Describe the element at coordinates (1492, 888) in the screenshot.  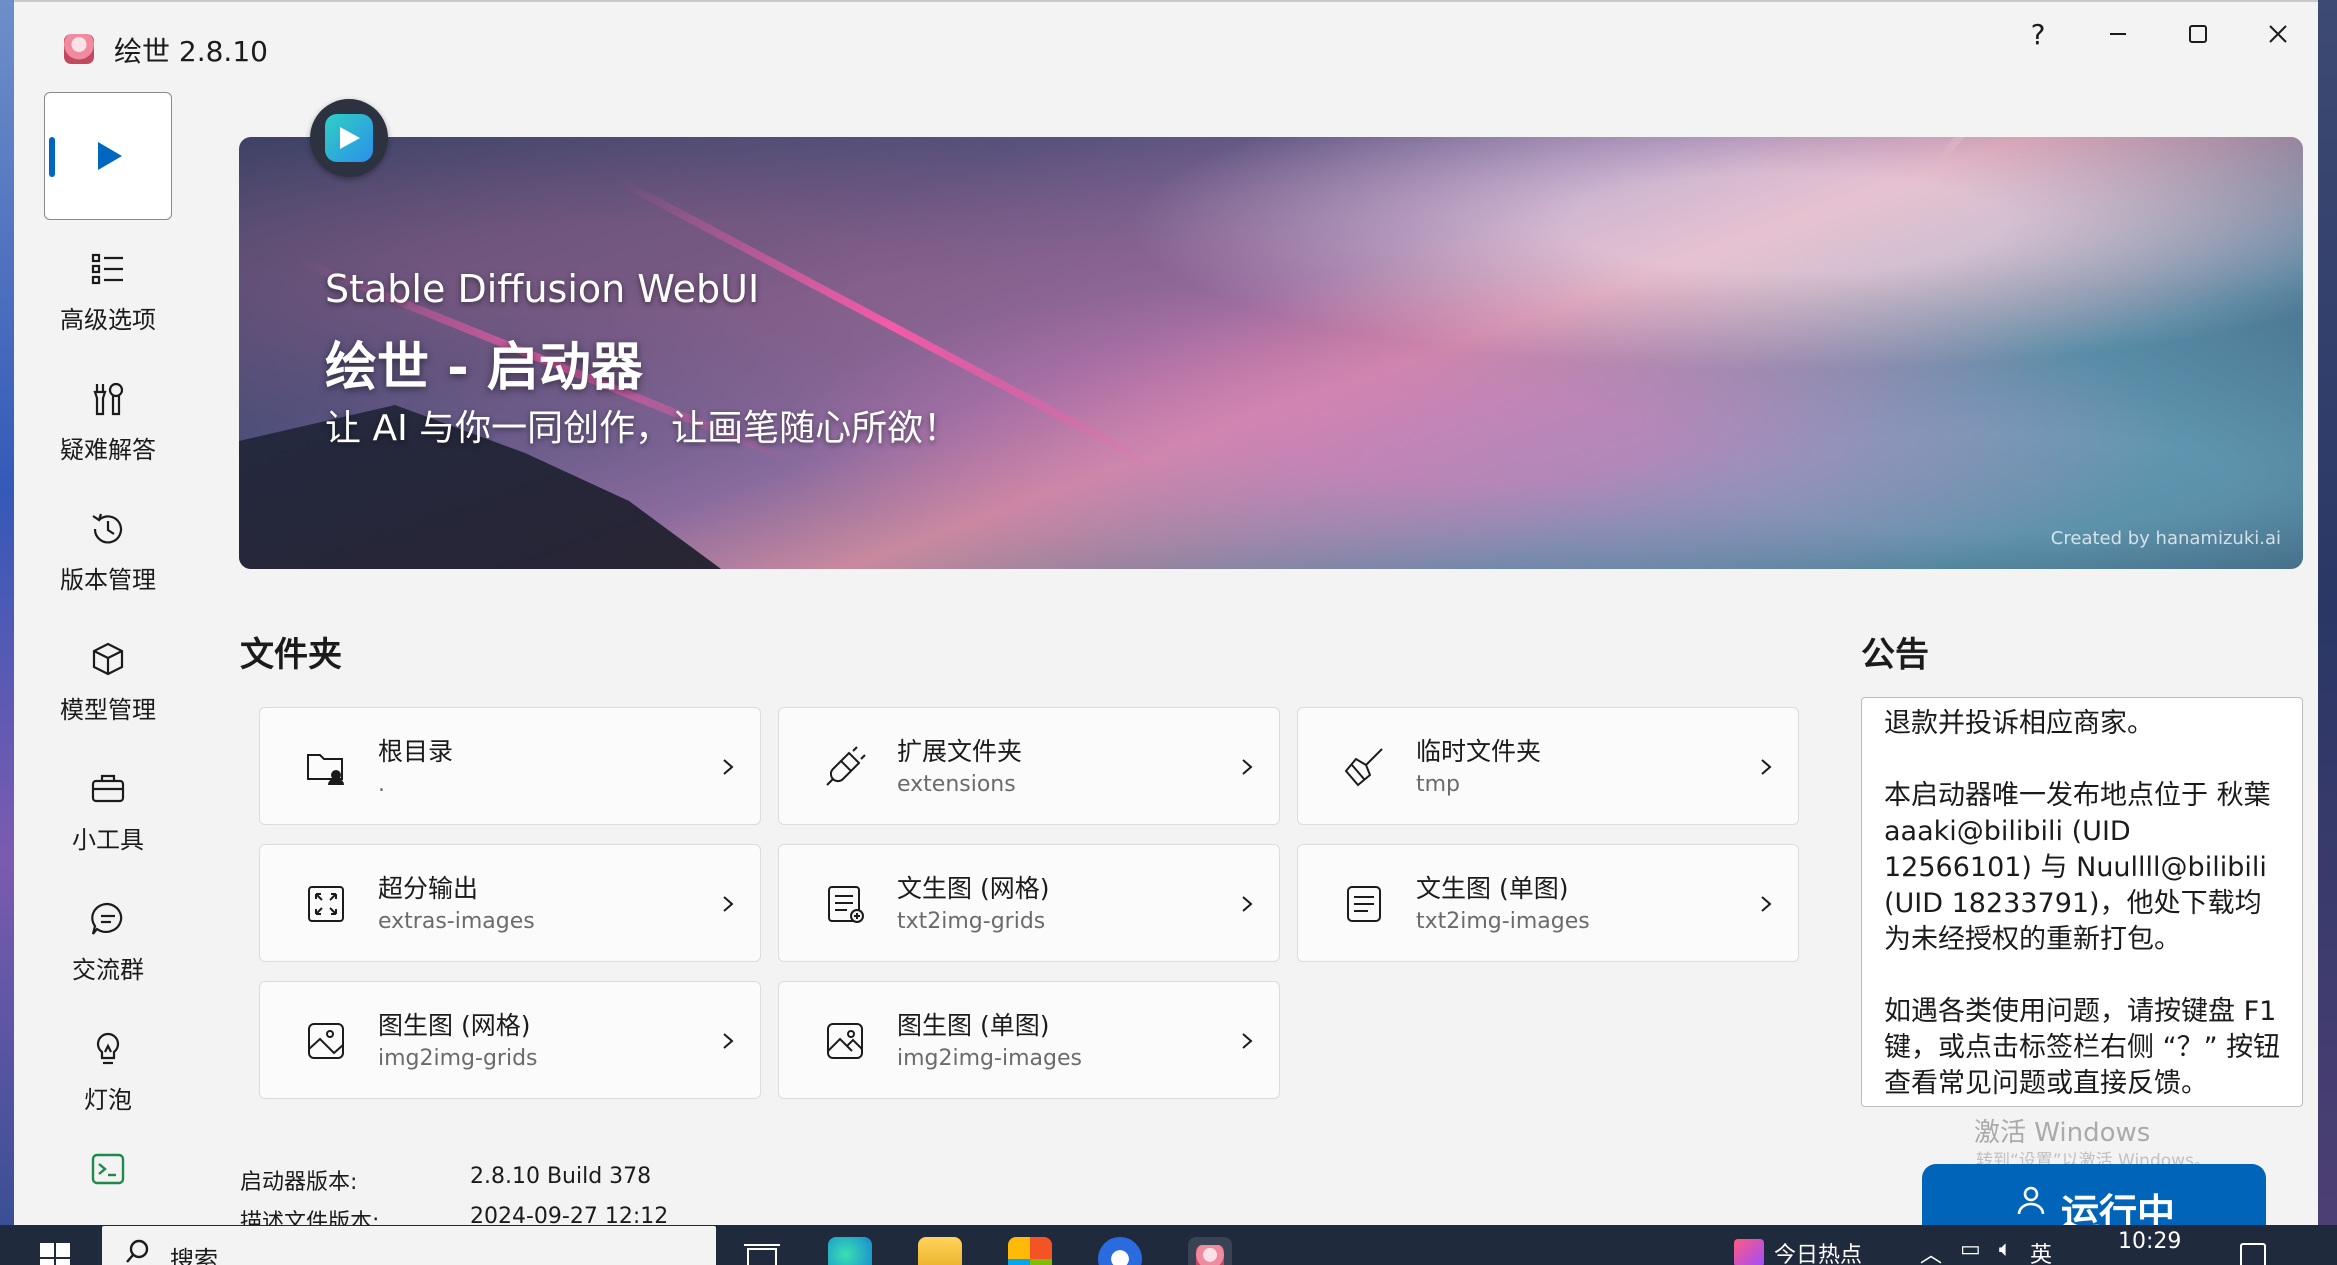
I see `folder-name: 文生图 (单图)` at that location.